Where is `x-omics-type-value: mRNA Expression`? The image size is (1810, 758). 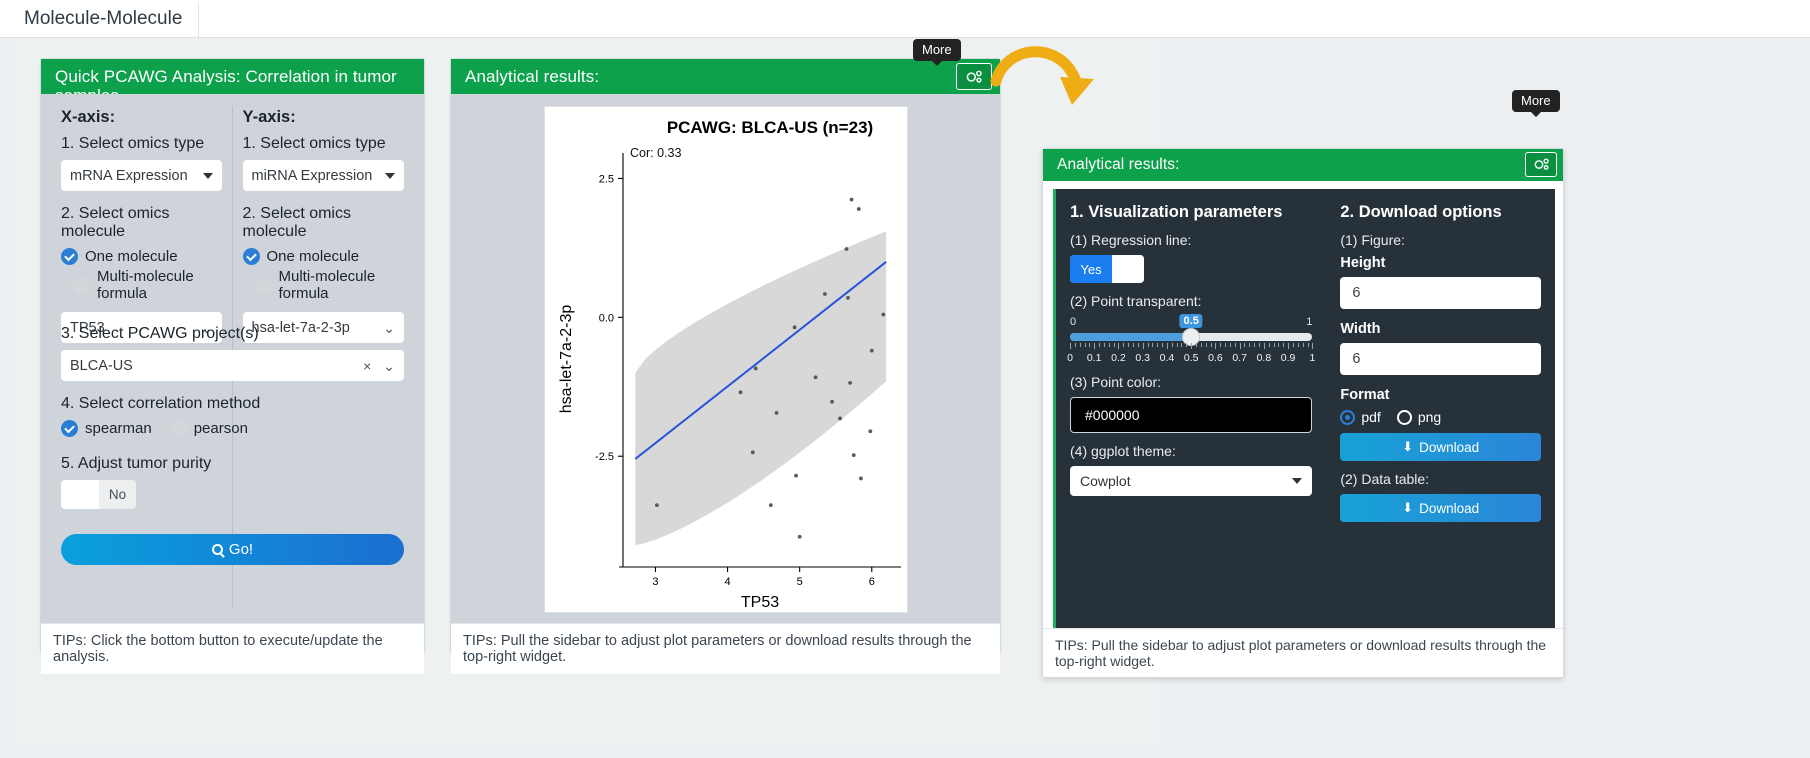
x-omics-type-value: mRNA Expression is located at coordinates (129, 175).